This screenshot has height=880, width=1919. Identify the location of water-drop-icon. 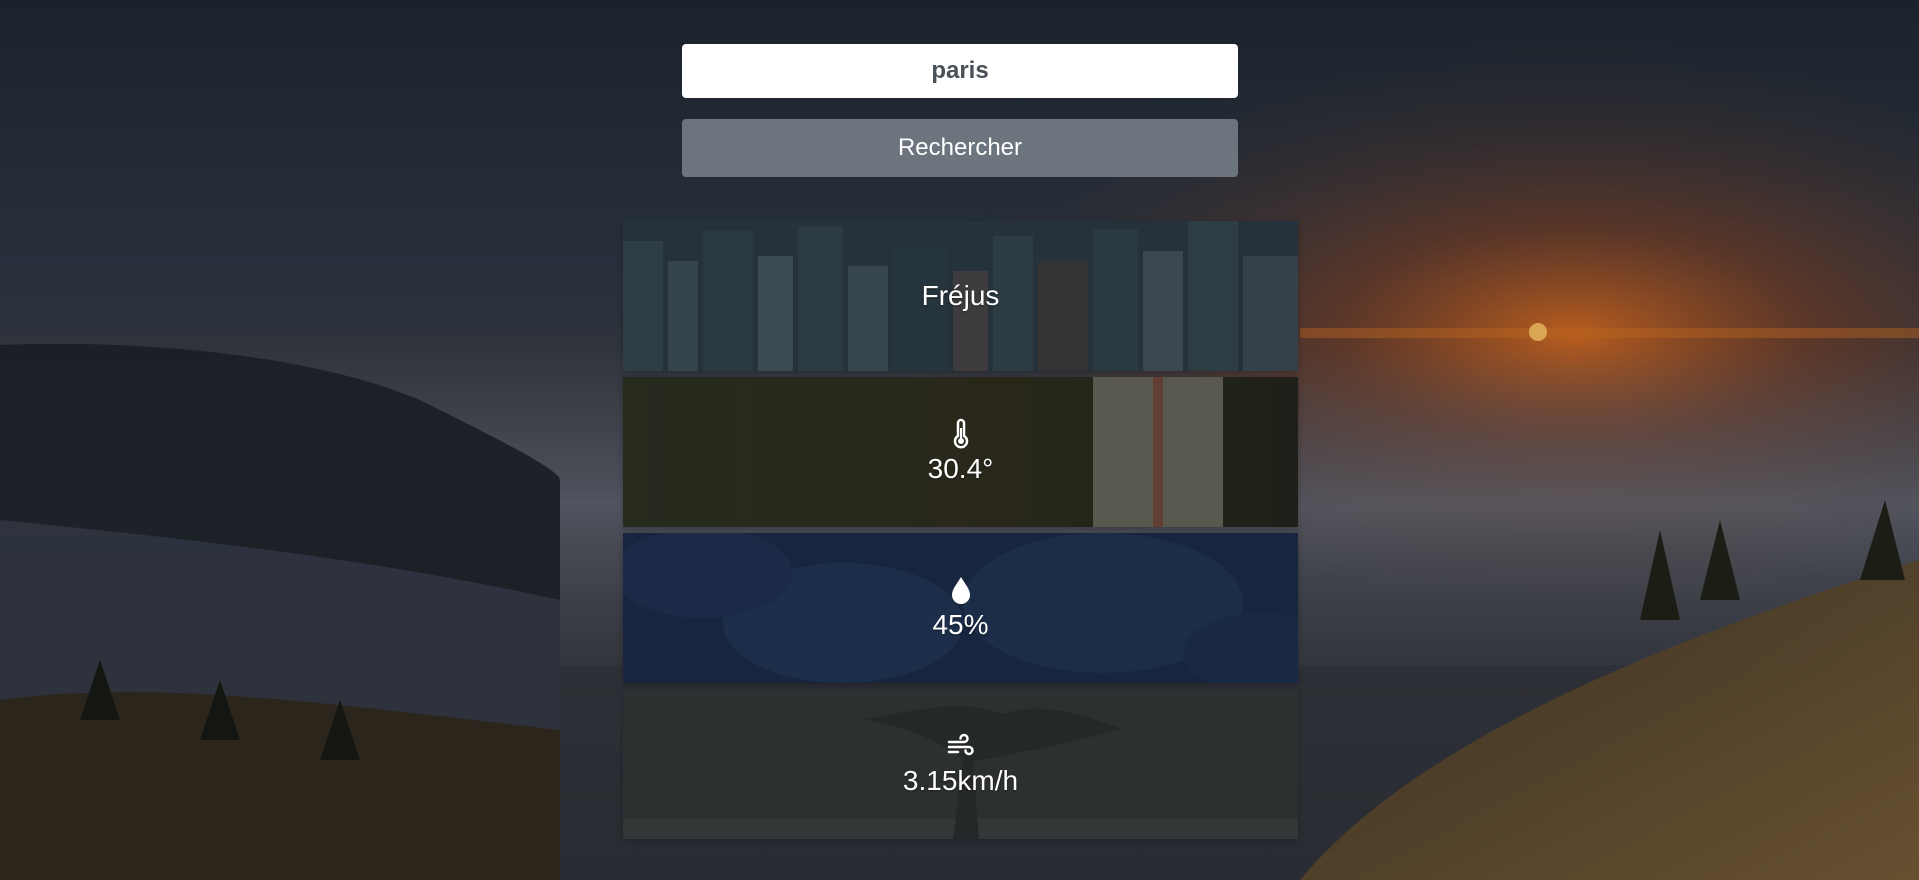
(960, 590).